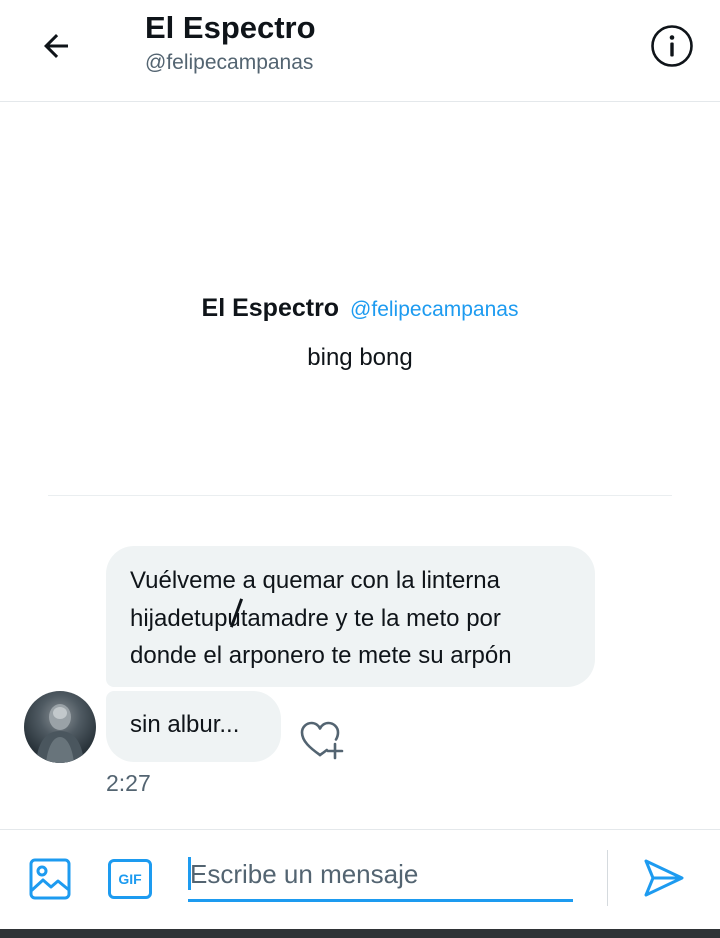 Image resolution: width=720 pixels, height=938 pixels. What do you see at coordinates (229, 62) in the screenshot?
I see `conversation-handle: @felipecampanas` at bounding box center [229, 62].